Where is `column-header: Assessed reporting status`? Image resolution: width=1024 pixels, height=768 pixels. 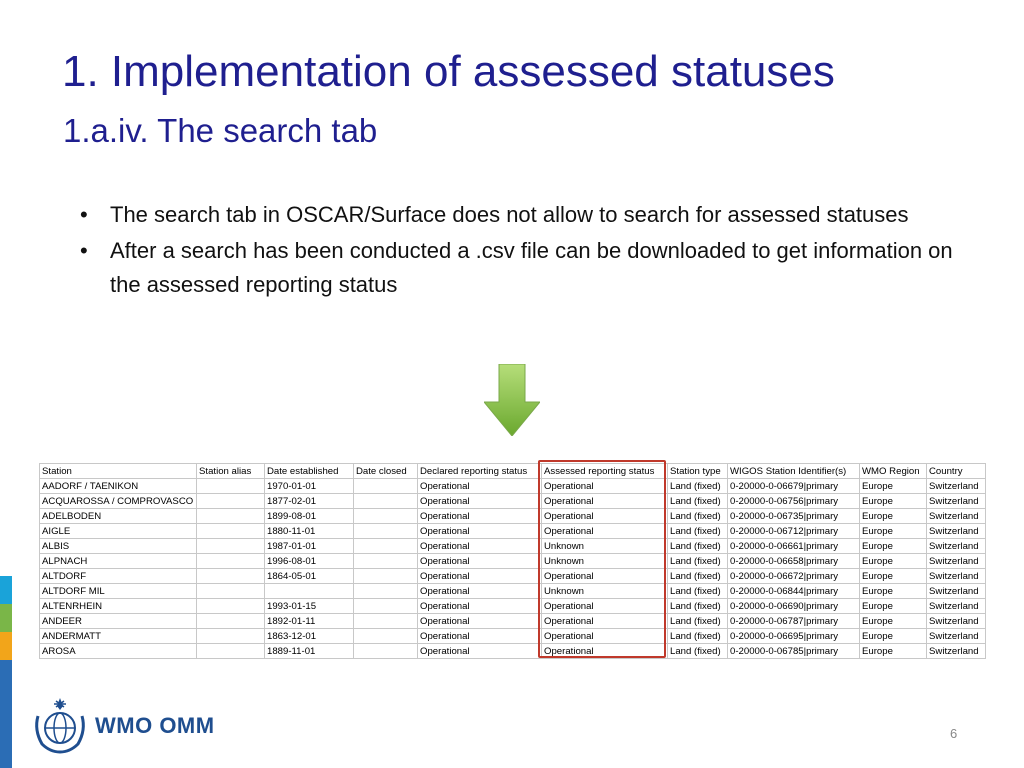 column-header: Assessed reporting status is located at coordinates (604, 471).